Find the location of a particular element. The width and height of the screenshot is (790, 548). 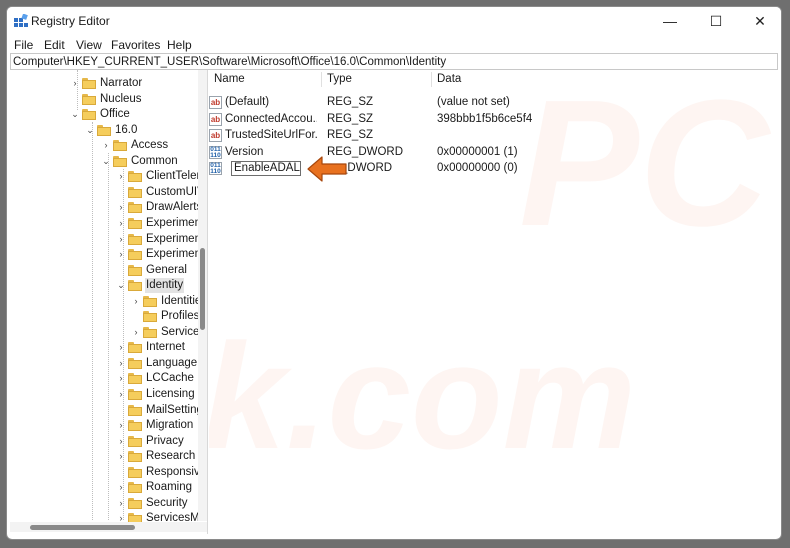

registry-editor-icon is located at coordinates (21, 20).